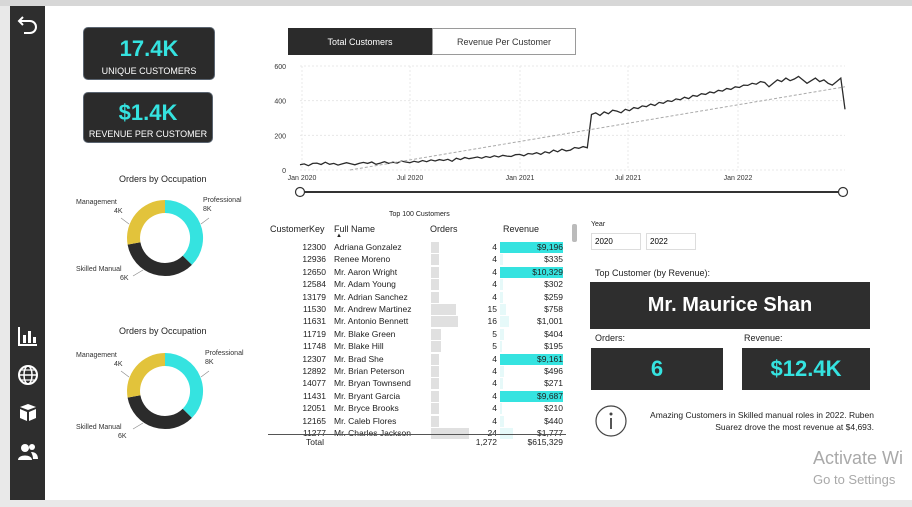 The height and width of the screenshot is (507, 912). What do you see at coordinates (417, 421) in the screenshot?
I see `table-row: 12165 Mr. Caleb Flores 4 $440` at bounding box center [417, 421].